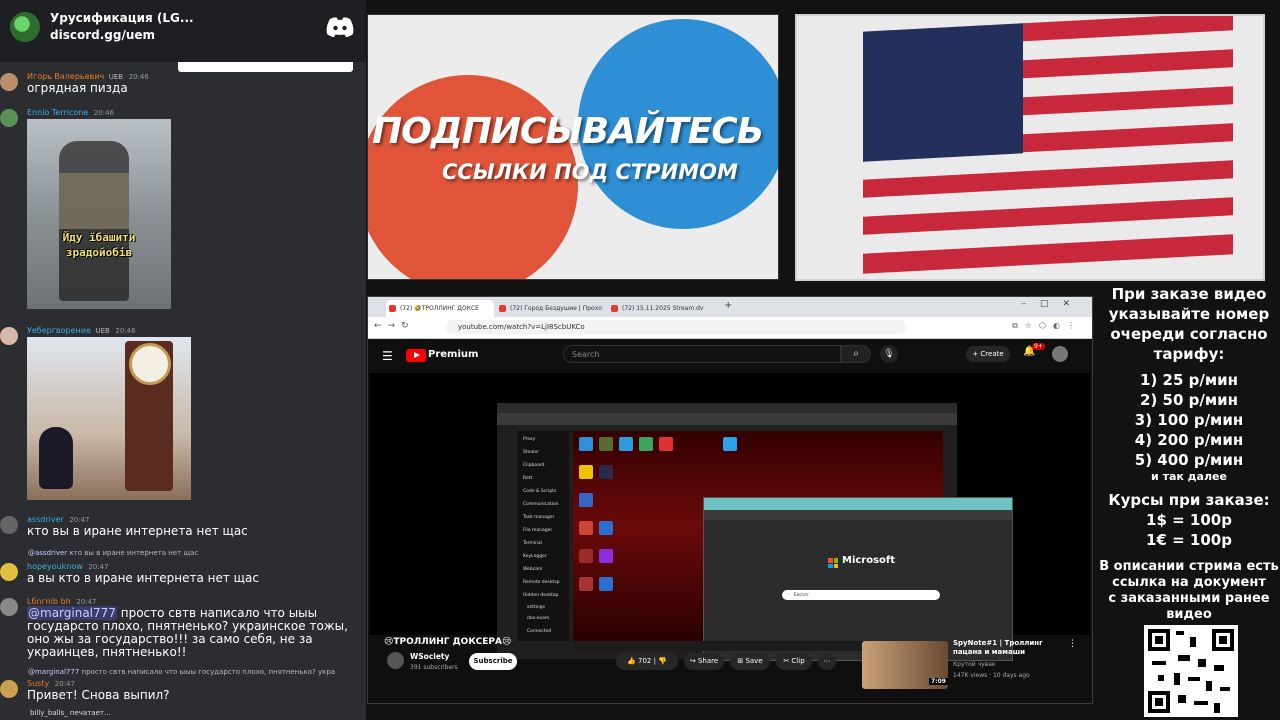 The width and height of the screenshot is (1280, 720). What do you see at coordinates (1189, 440) in the screenshot?
I see `pricing-tier: 4) 200 р/мин` at bounding box center [1189, 440].